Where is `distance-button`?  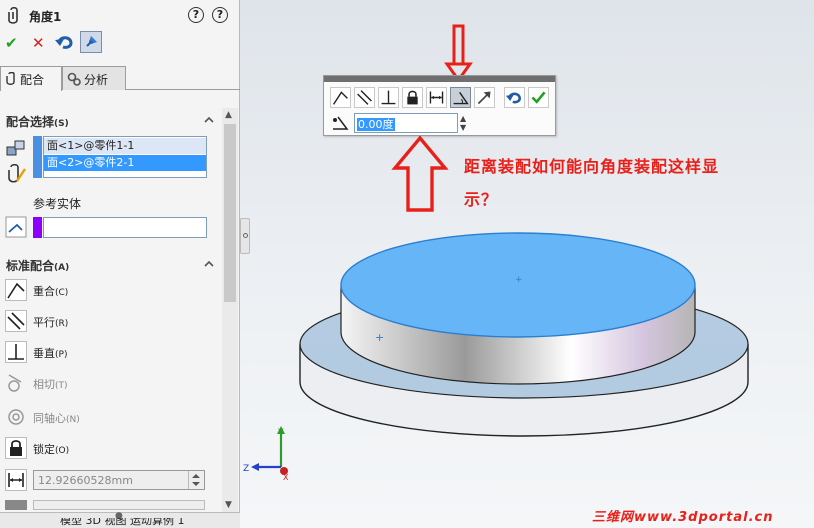
distance-button is located at coordinates (436, 97).